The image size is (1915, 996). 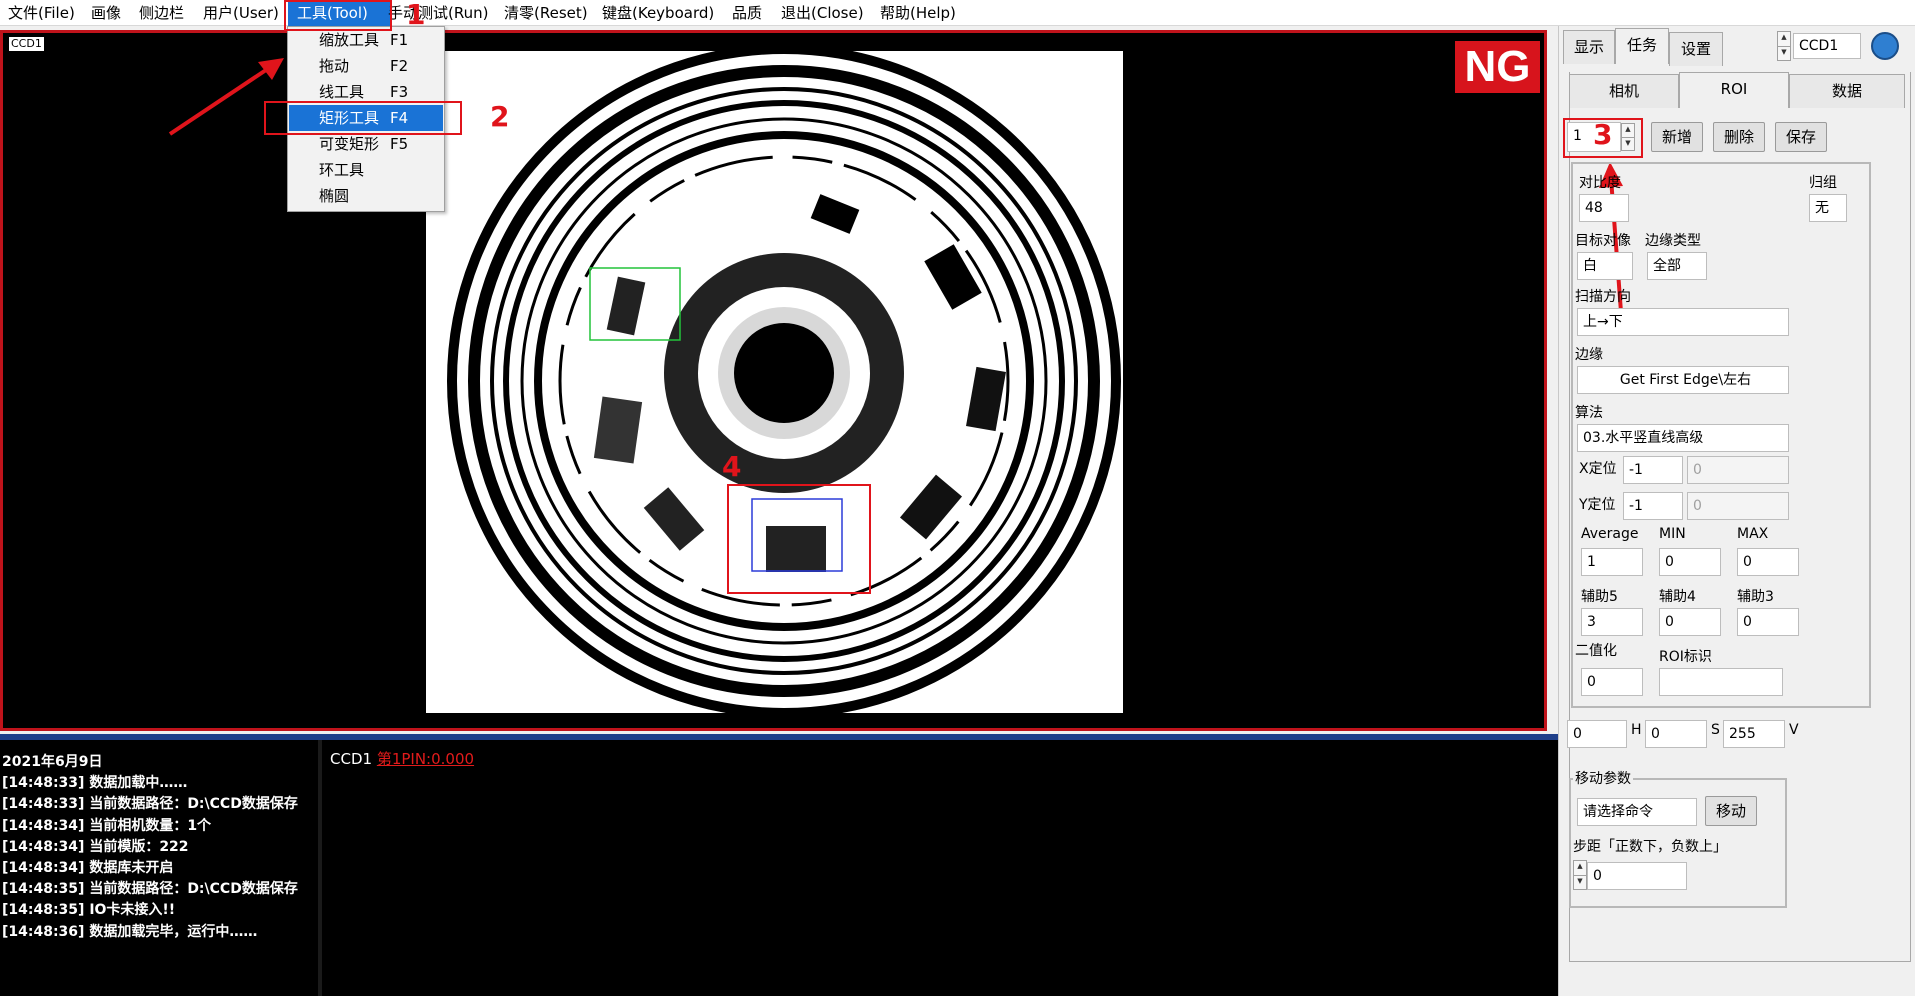 I want to click on binarize-field: 0, so click(x=1612, y=682).